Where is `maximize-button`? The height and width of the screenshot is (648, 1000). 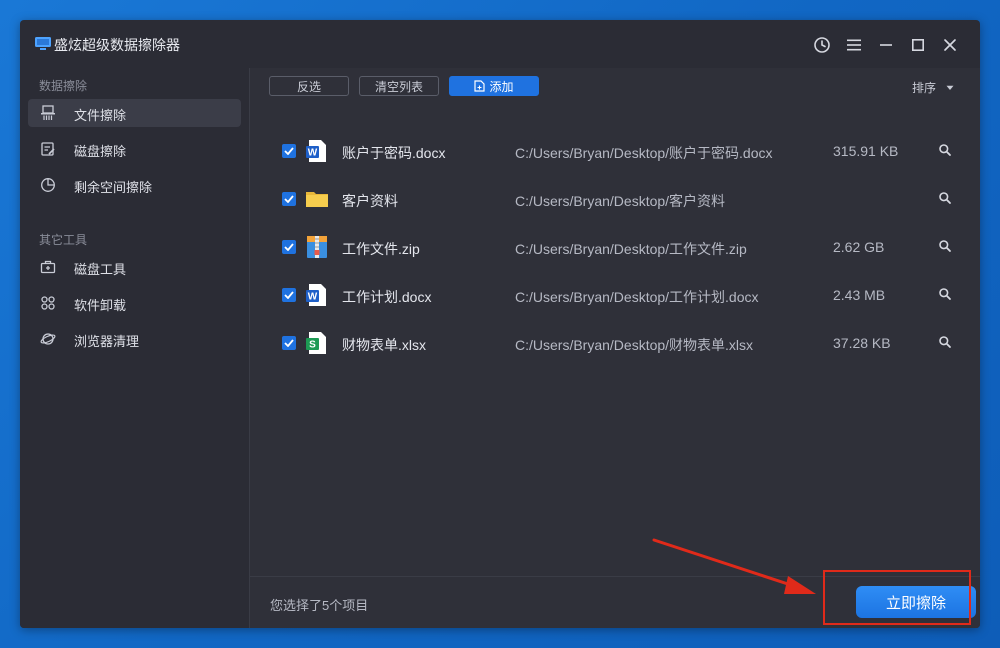
maximize-button is located at coordinates (918, 45).